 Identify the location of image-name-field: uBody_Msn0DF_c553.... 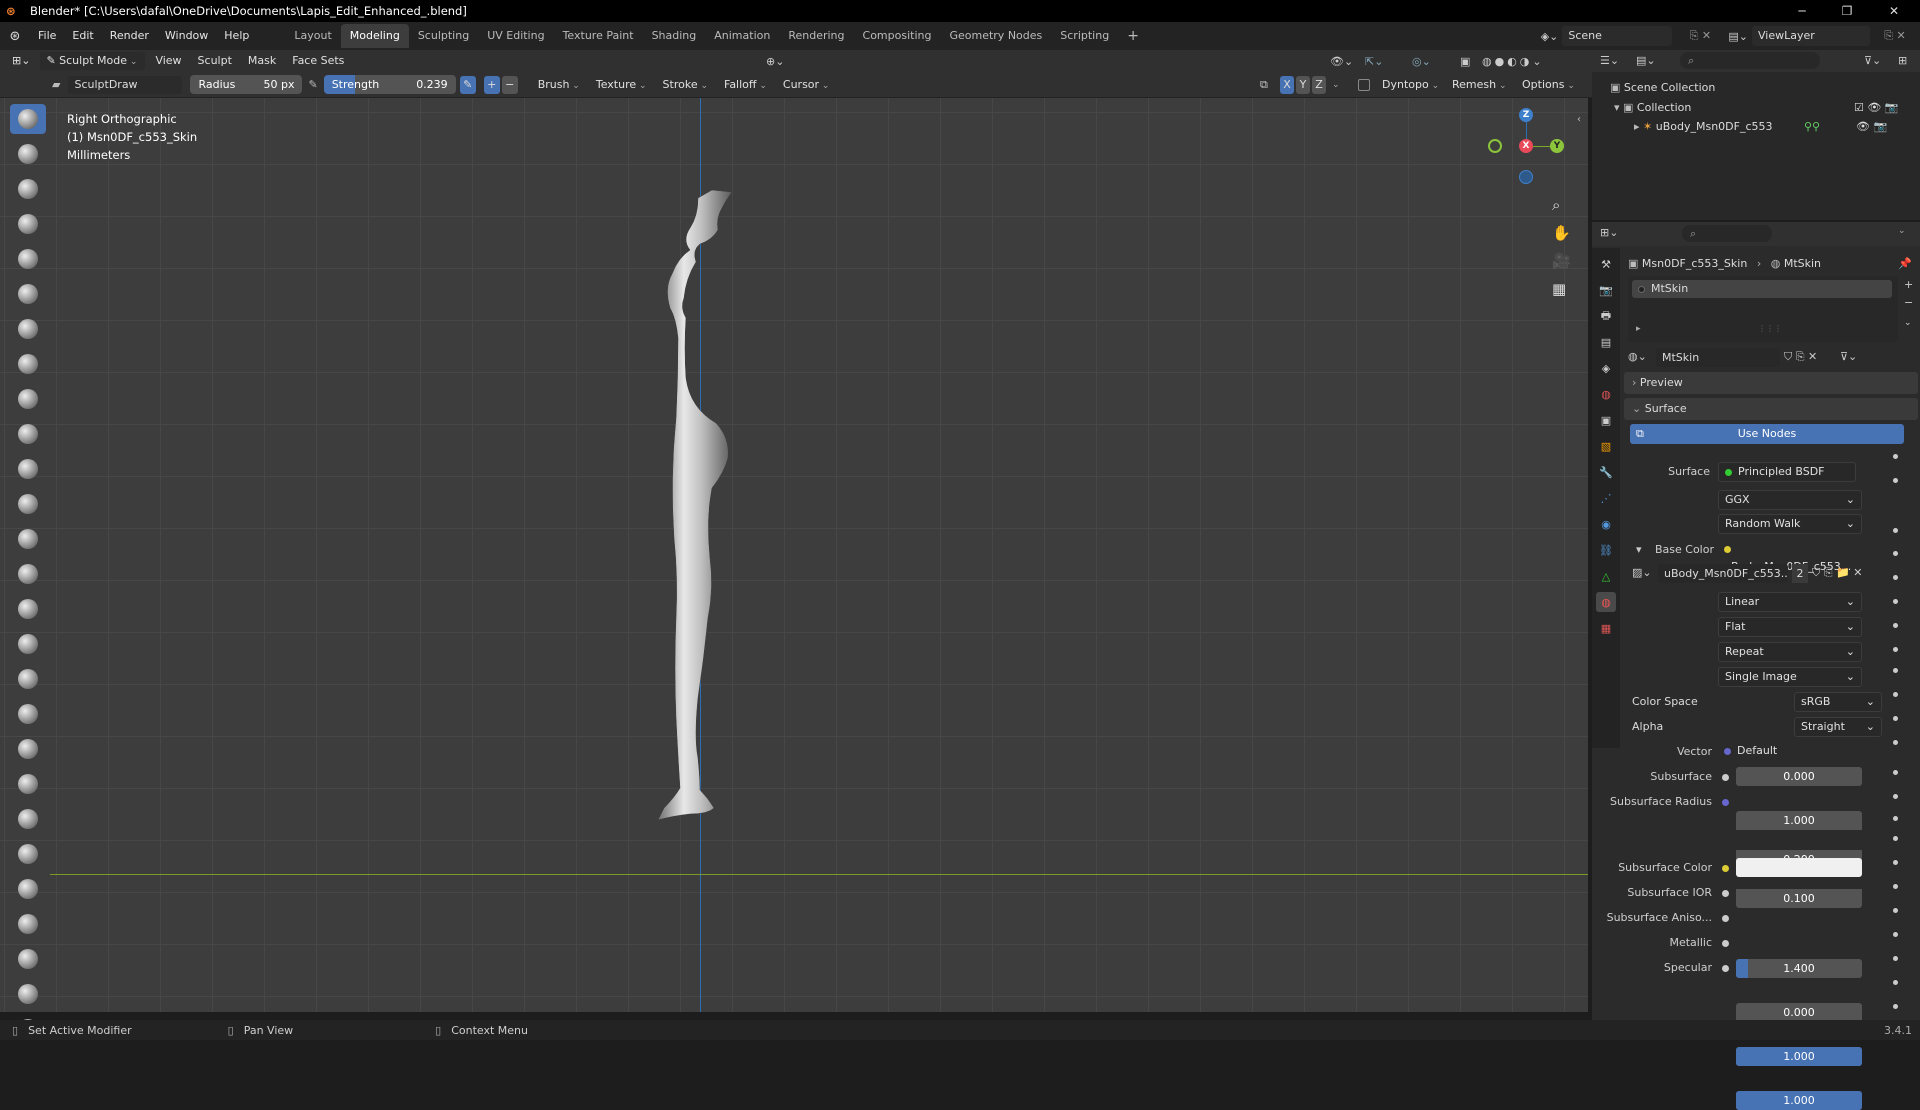
(1723, 573).